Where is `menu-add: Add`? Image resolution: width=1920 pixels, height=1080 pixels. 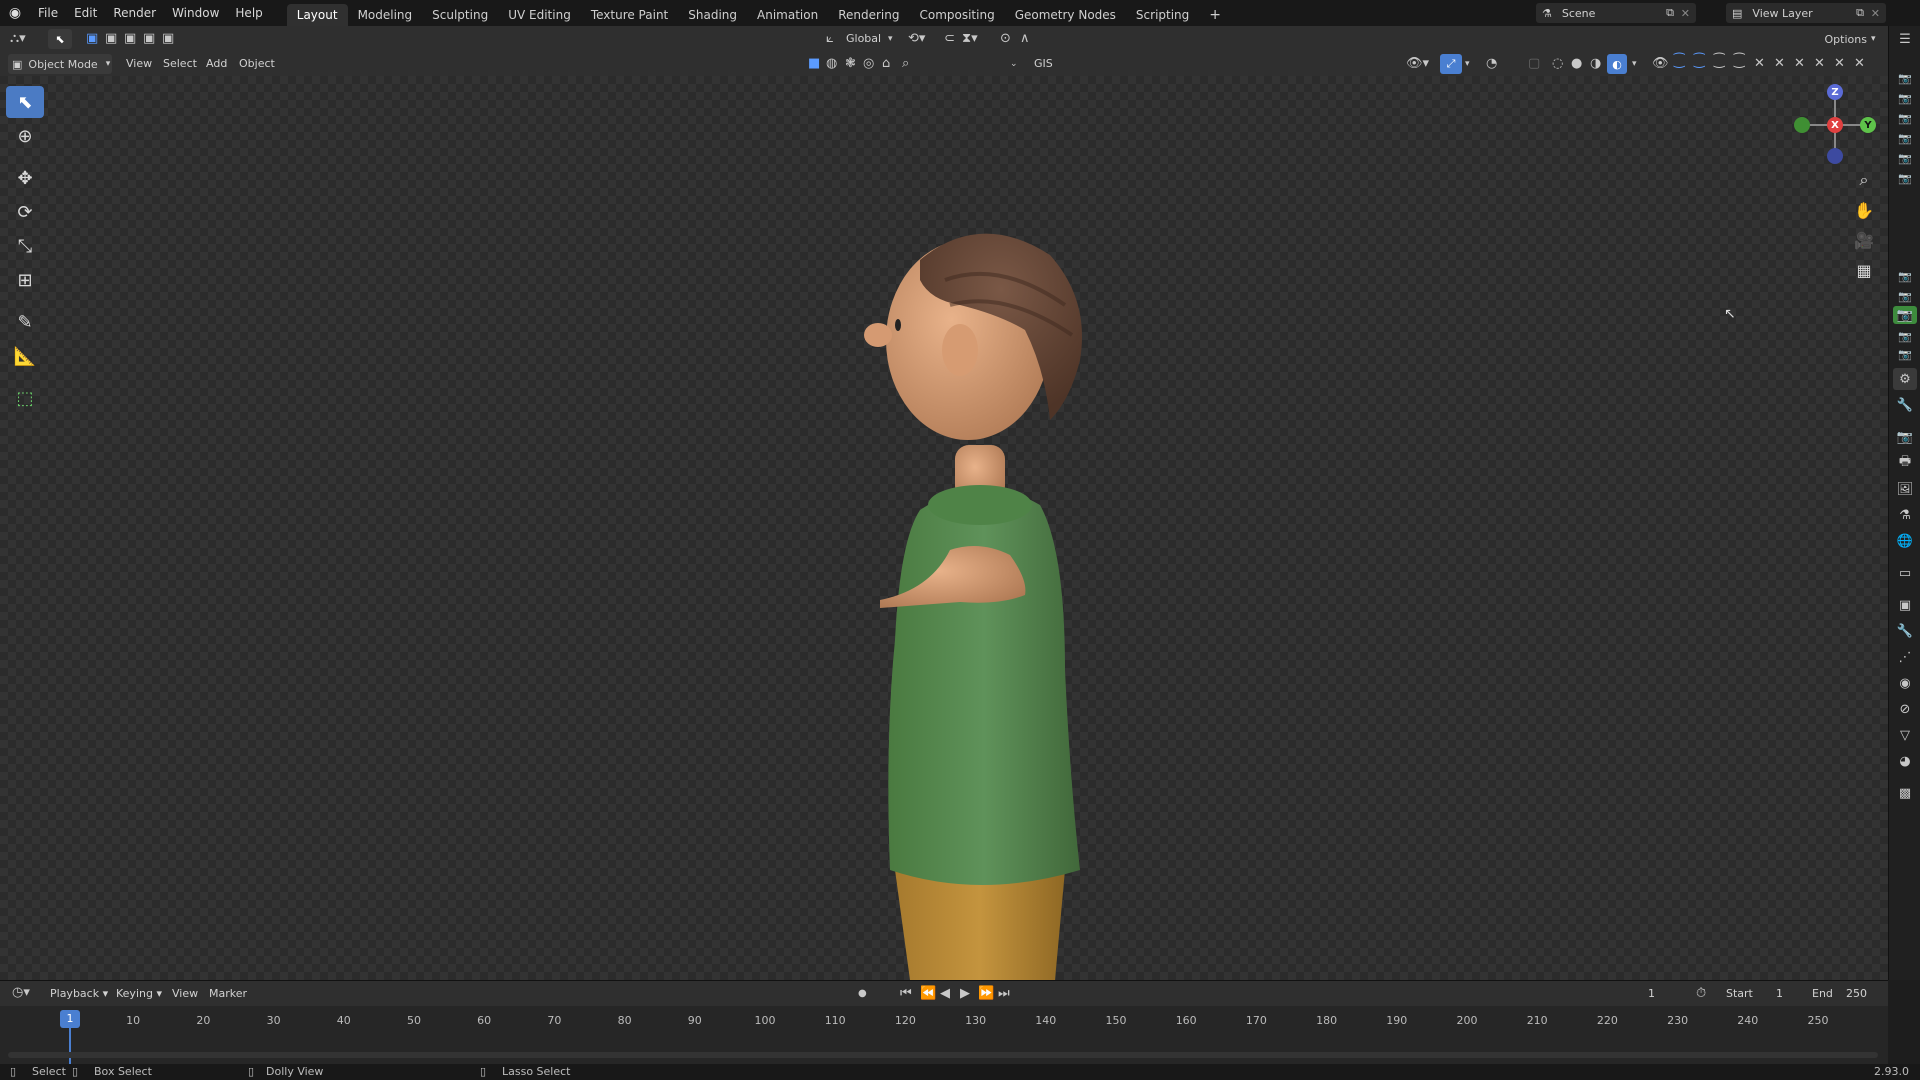
menu-add: Add is located at coordinates (216, 64).